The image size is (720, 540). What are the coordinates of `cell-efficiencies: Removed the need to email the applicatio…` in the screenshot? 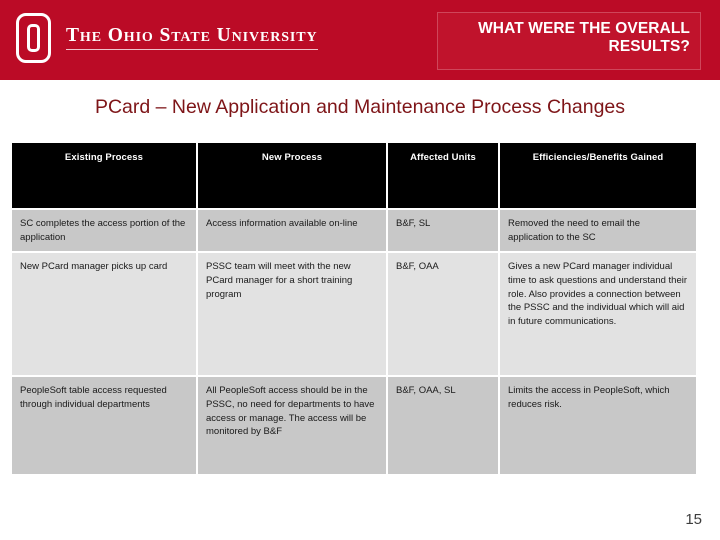 It's located at (598, 230).